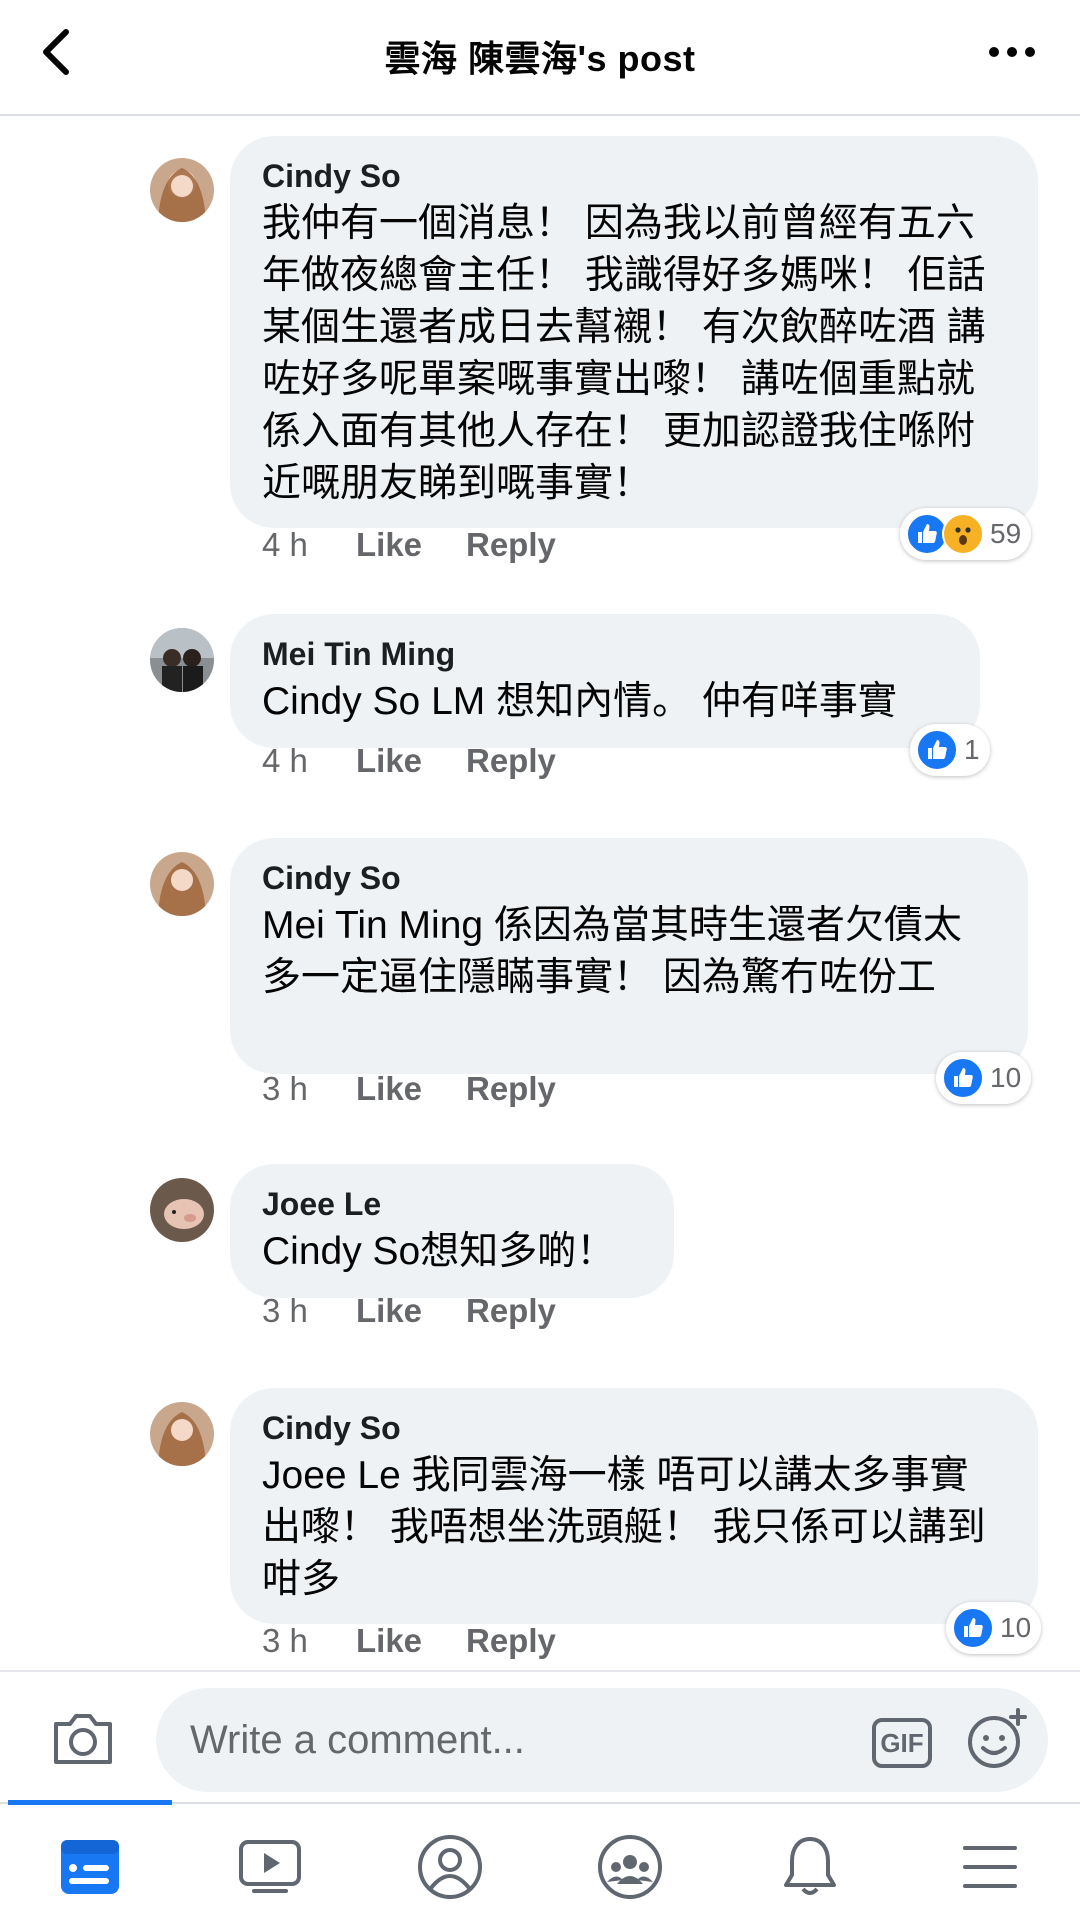  I want to click on reaction-summary: 59, so click(966, 534).